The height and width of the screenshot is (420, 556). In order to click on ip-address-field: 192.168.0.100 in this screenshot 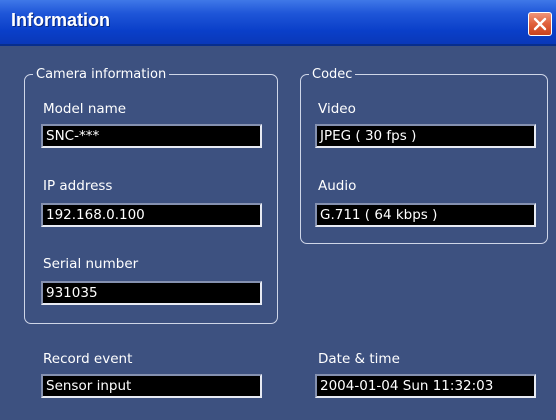, I will do `click(151, 215)`.